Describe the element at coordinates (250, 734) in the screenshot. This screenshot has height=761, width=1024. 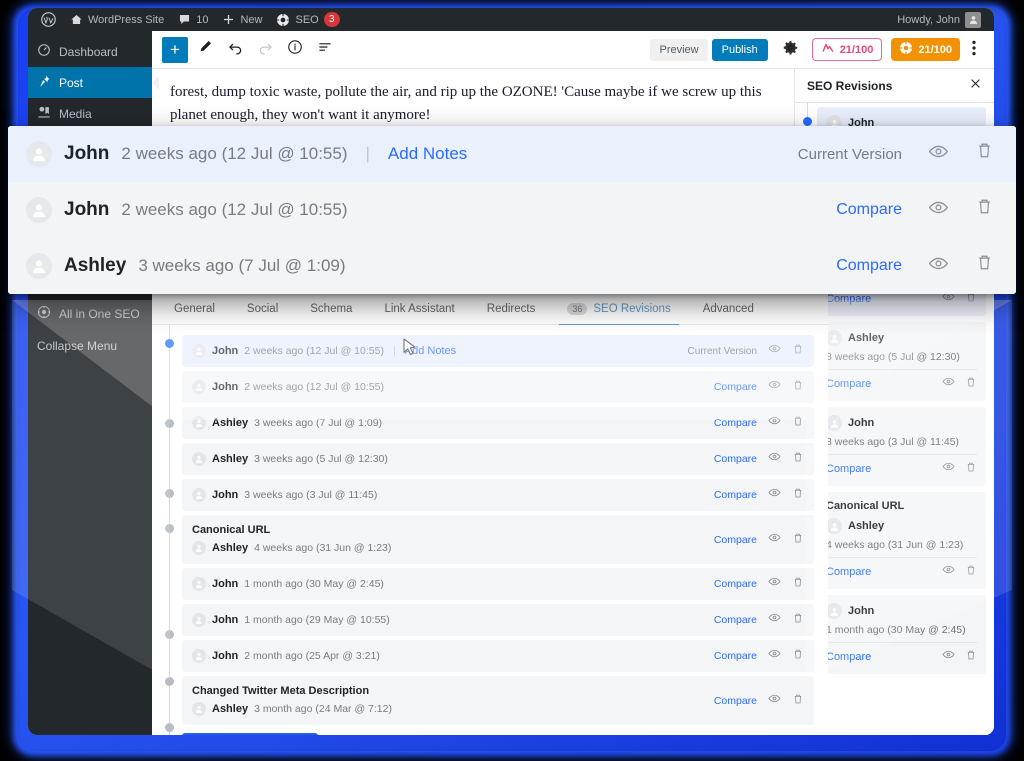
I see `other-revisions-button: 15 Other Revisions` at that location.